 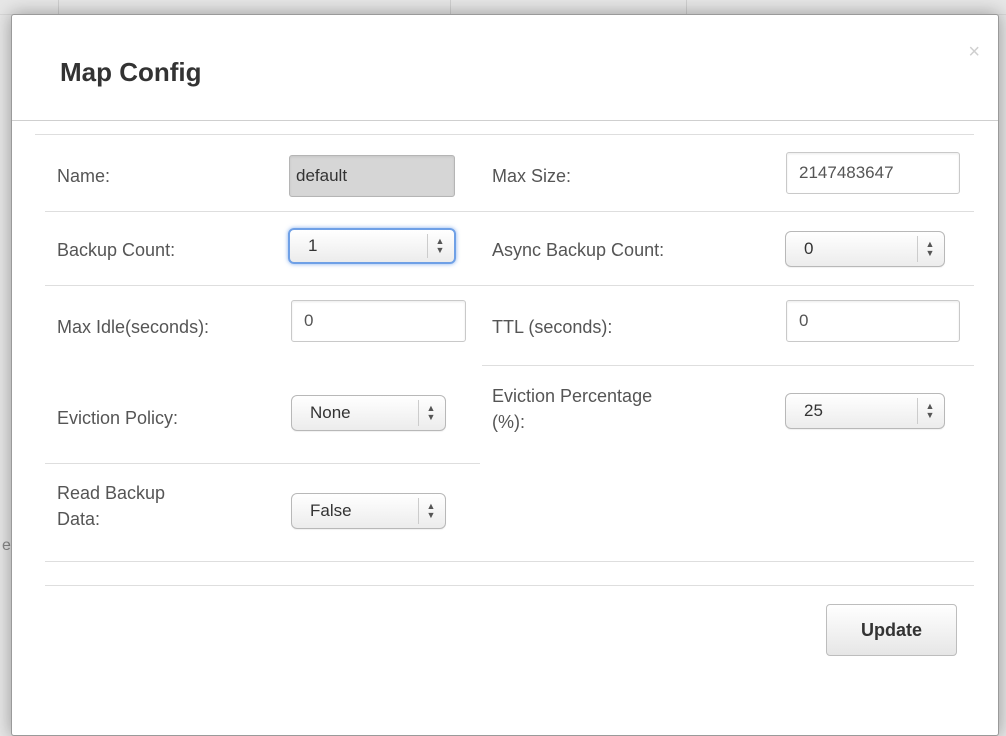 What do you see at coordinates (505, 68) in the screenshot?
I see `modal-header: Map Config ×` at bounding box center [505, 68].